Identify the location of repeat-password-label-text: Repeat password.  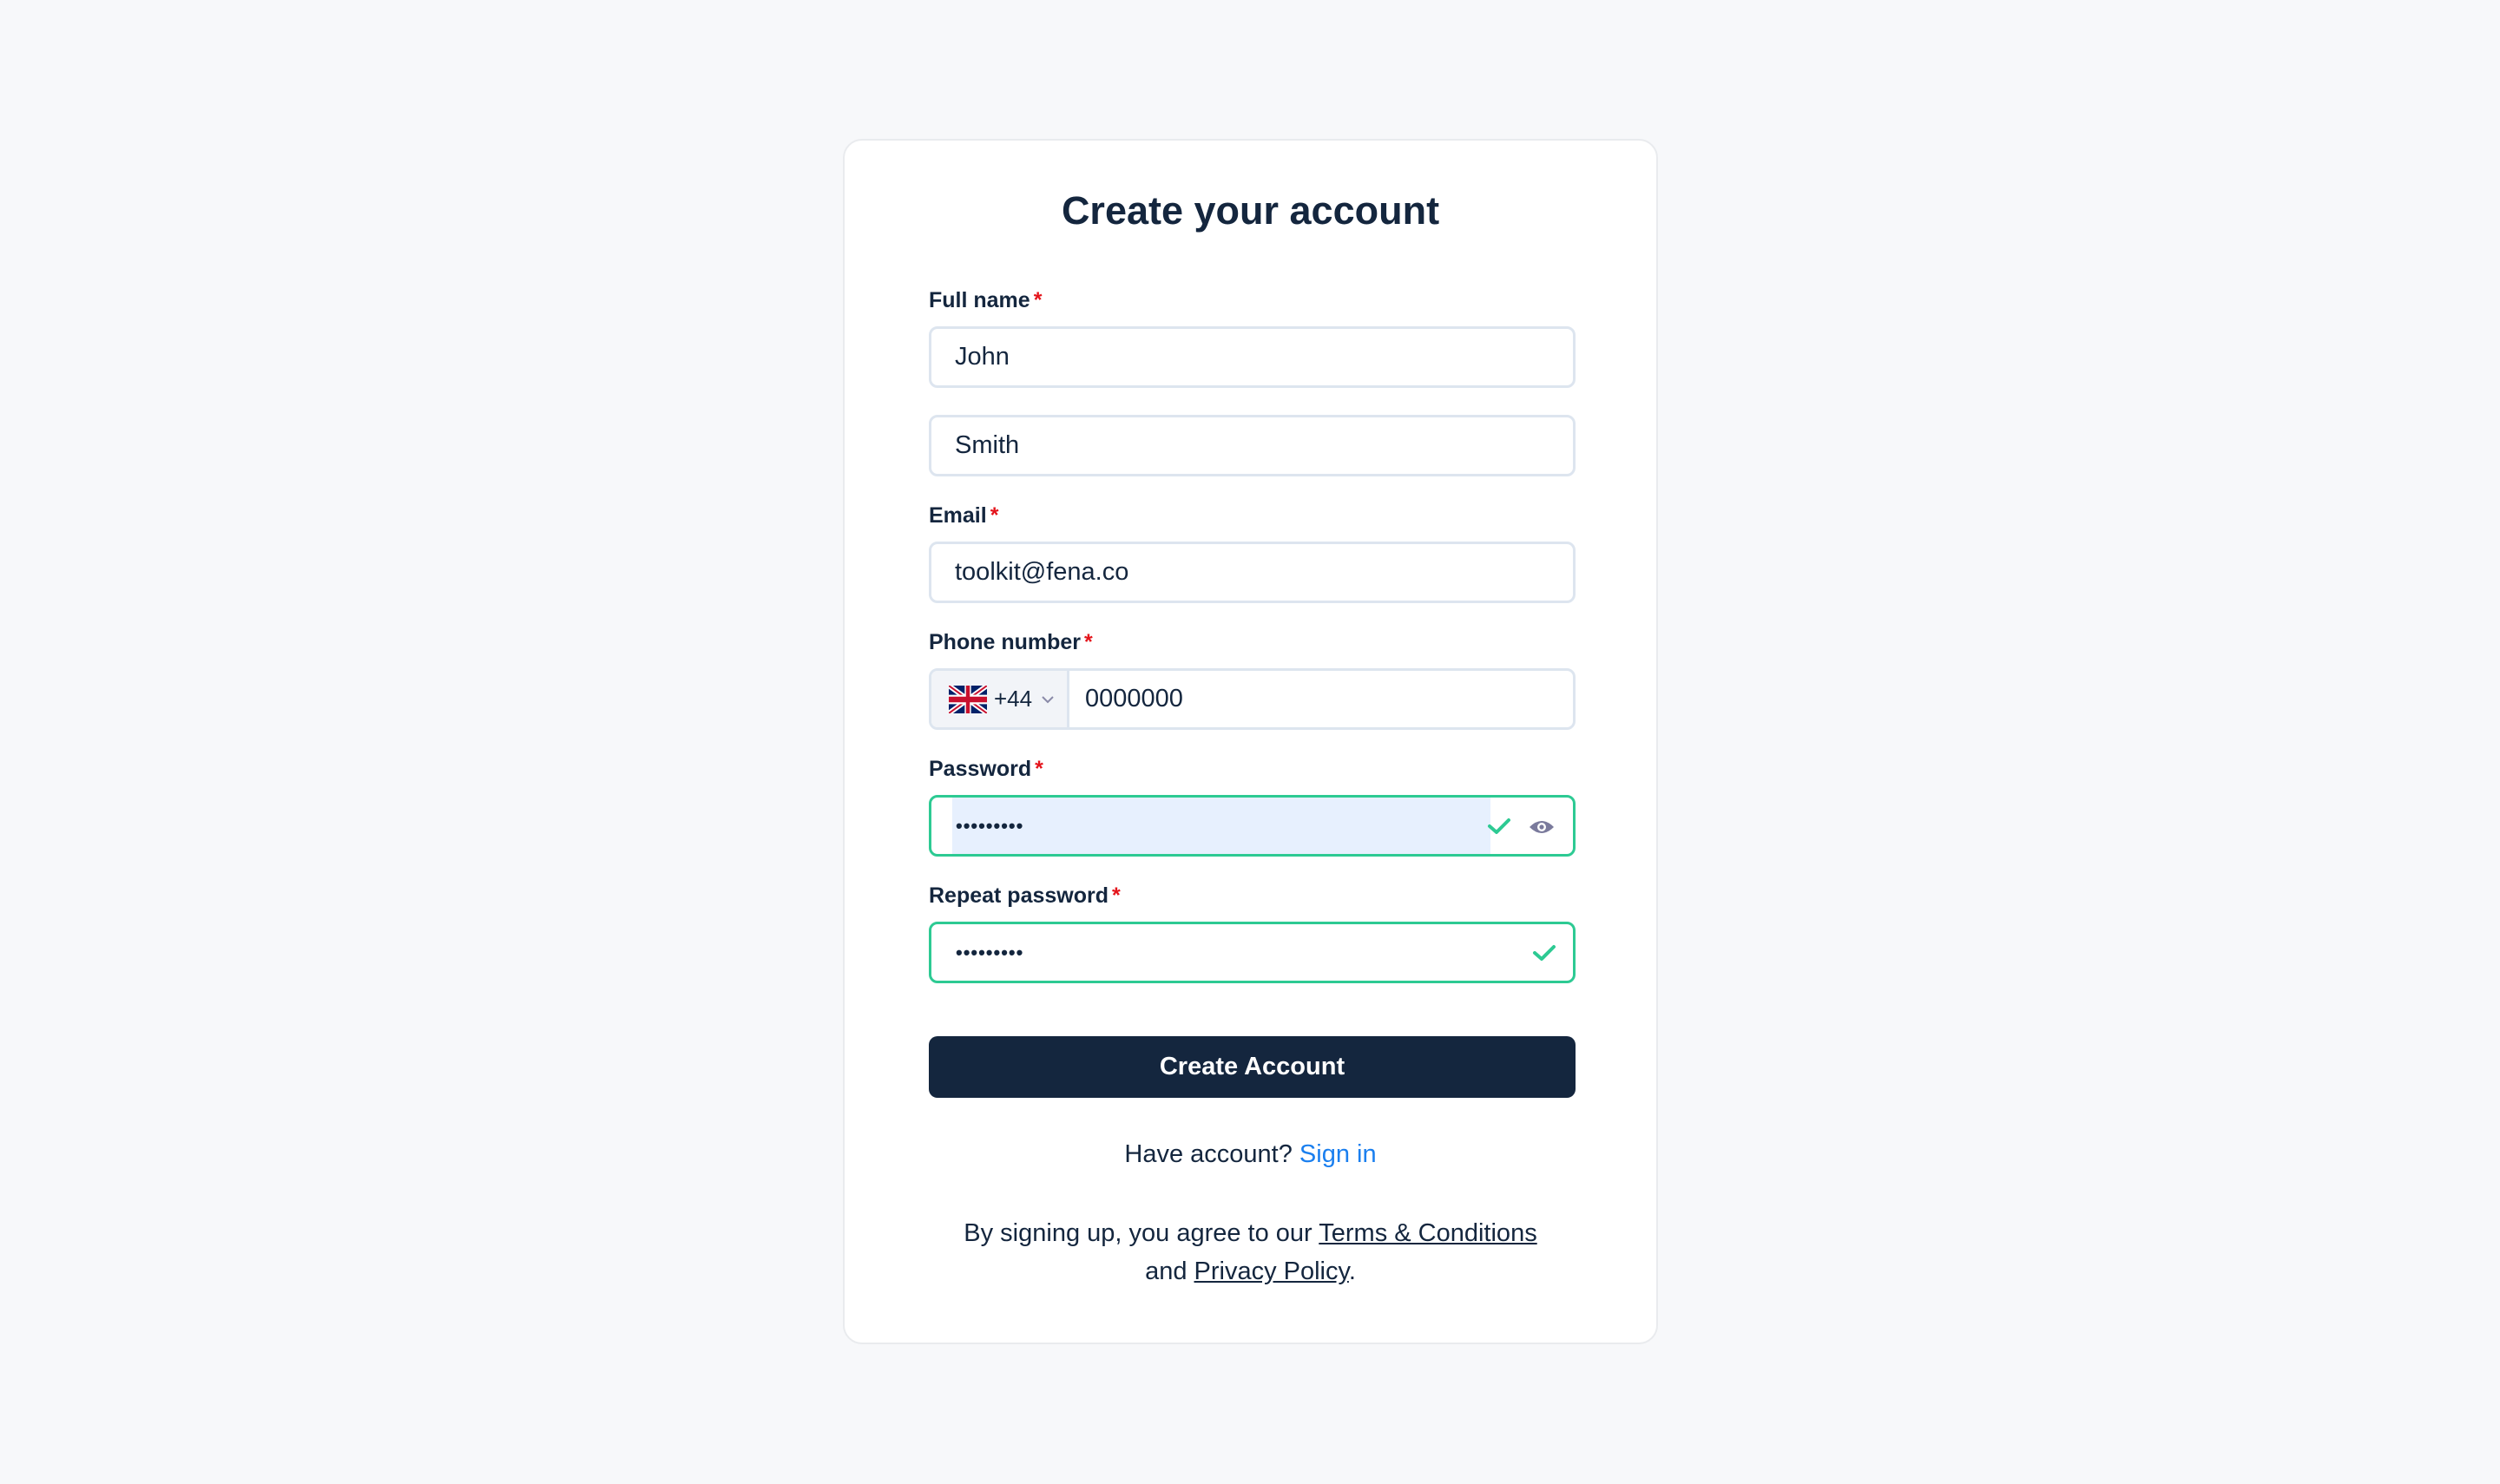
(1019, 895).